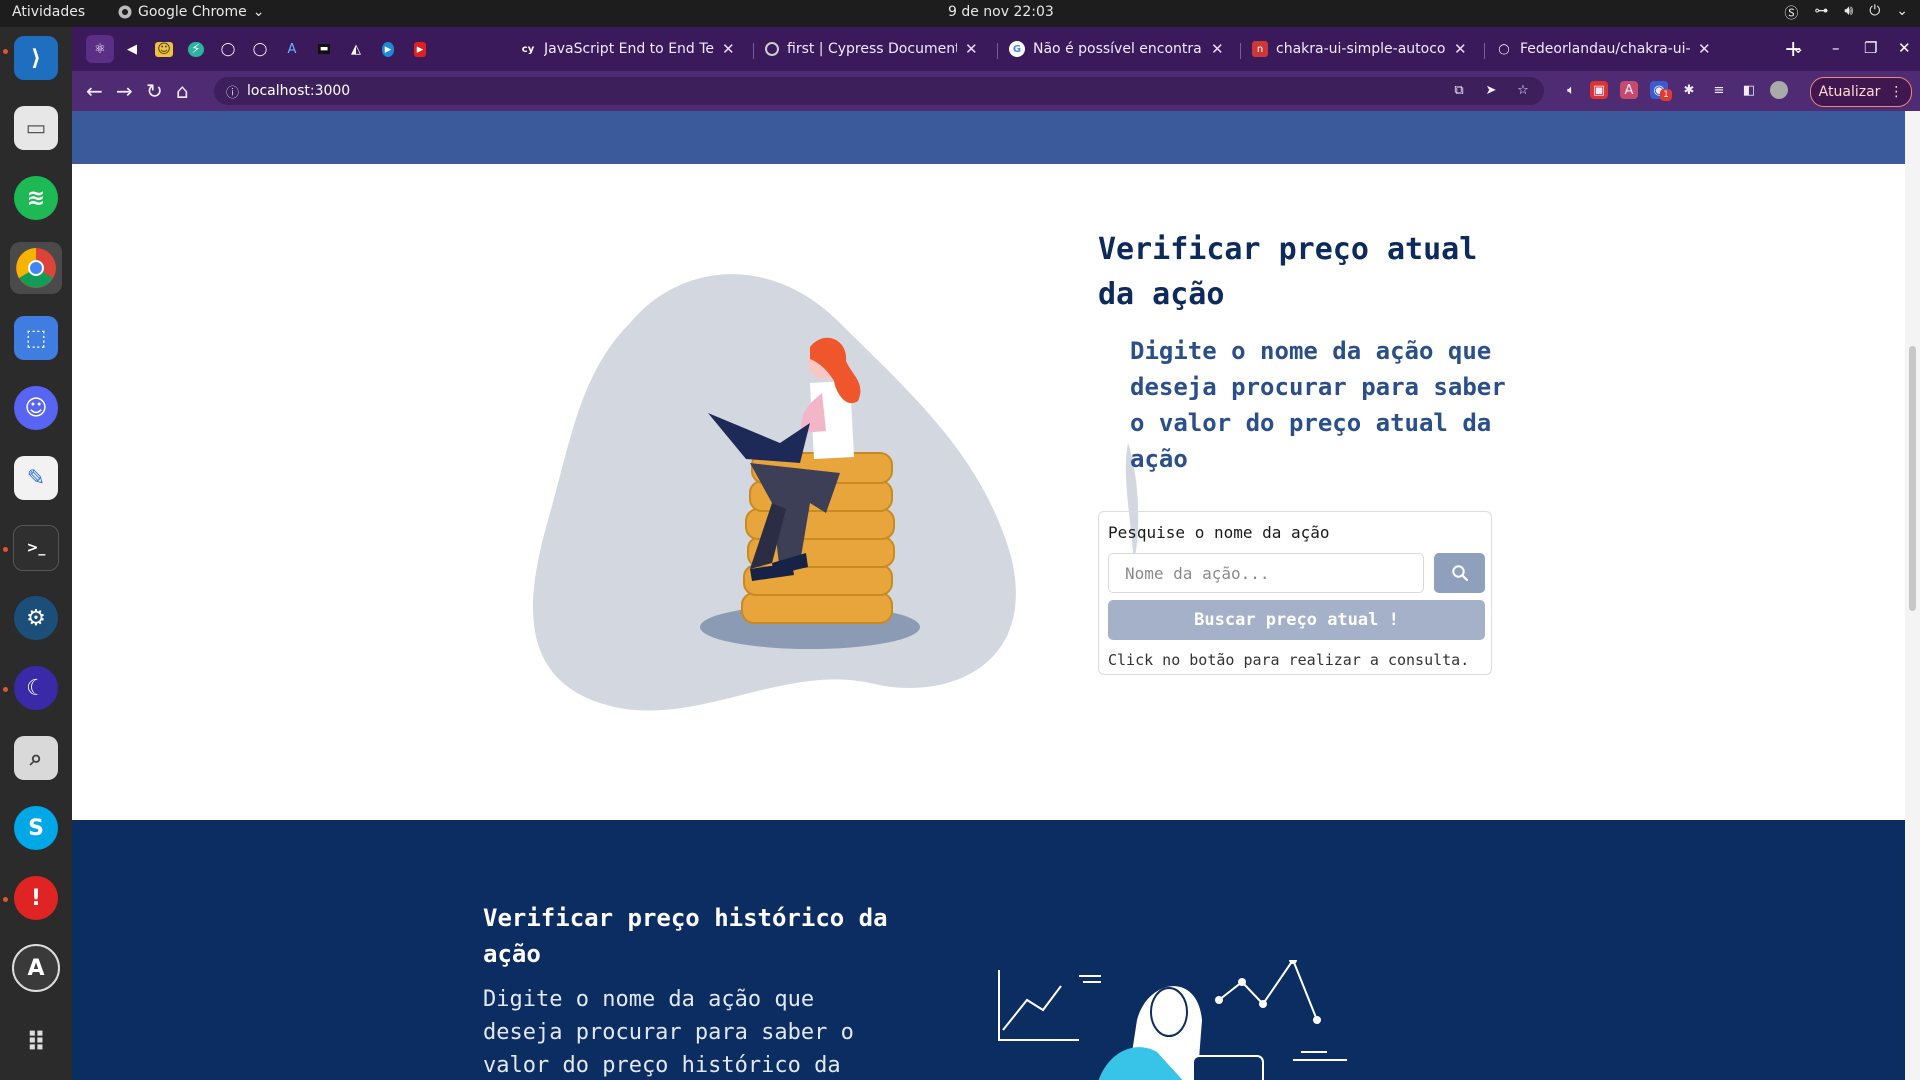  I want to click on extension-badge: 1, so click(1666, 95).